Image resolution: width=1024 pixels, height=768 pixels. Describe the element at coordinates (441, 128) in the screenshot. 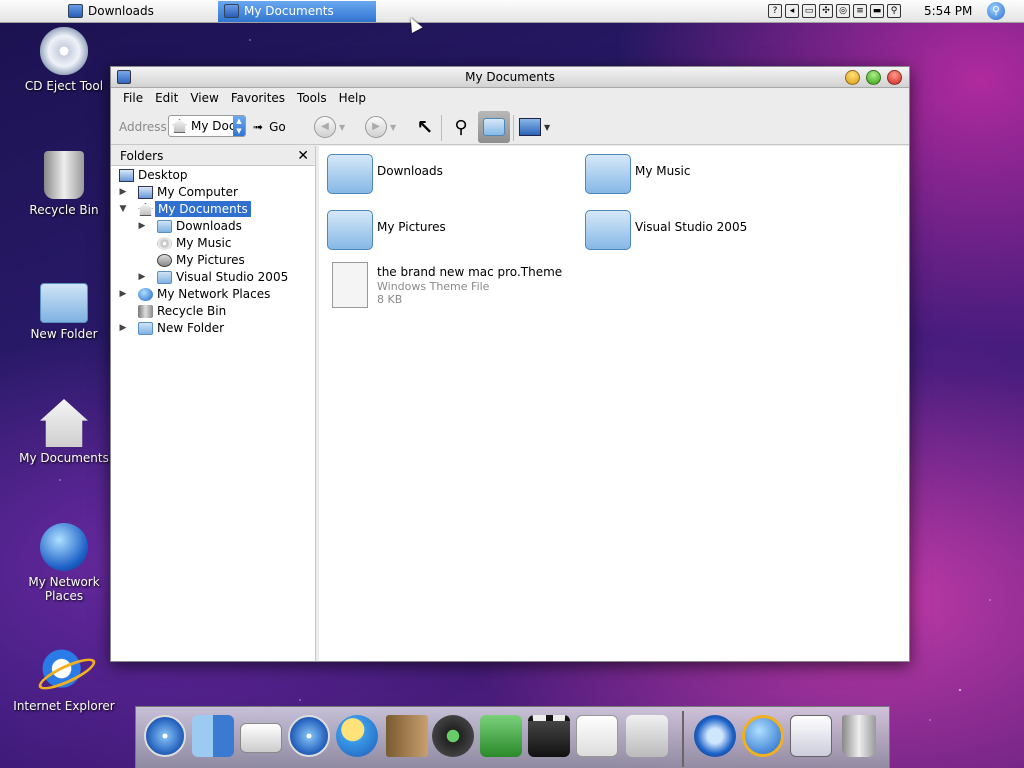

I see `toolbar-separator` at that location.